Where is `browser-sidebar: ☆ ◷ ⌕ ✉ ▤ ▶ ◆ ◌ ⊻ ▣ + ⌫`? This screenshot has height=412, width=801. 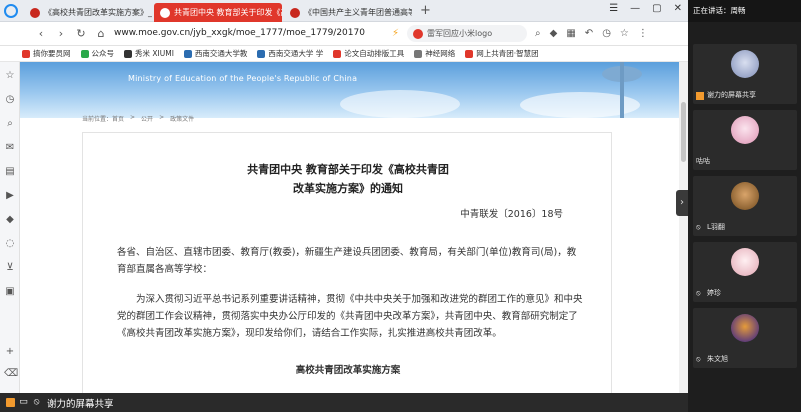
browser-sidebar: ☆ ◷ ⌕ ✉ ▤ ▶ ◆ ◌ ⊻ ▣ + ⌫ is located at coordinates (10, 227).